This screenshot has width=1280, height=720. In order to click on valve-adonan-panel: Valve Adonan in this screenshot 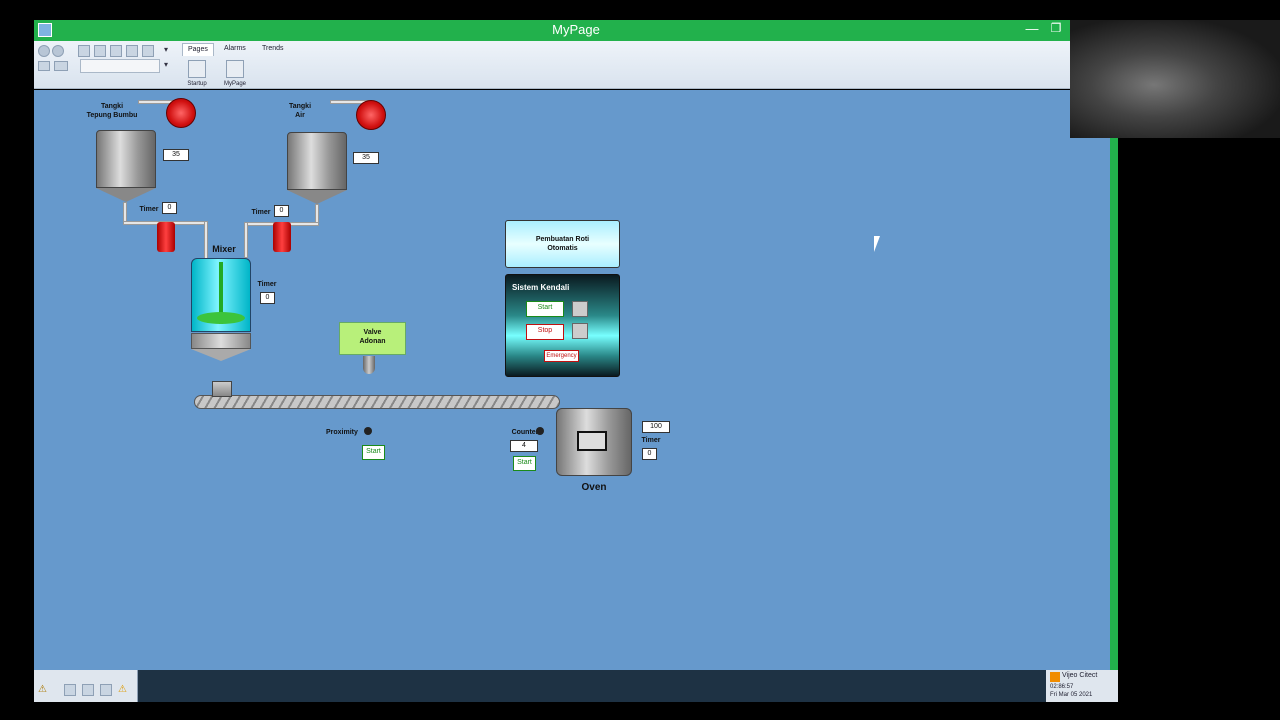, I will do `click(372, 338)`.